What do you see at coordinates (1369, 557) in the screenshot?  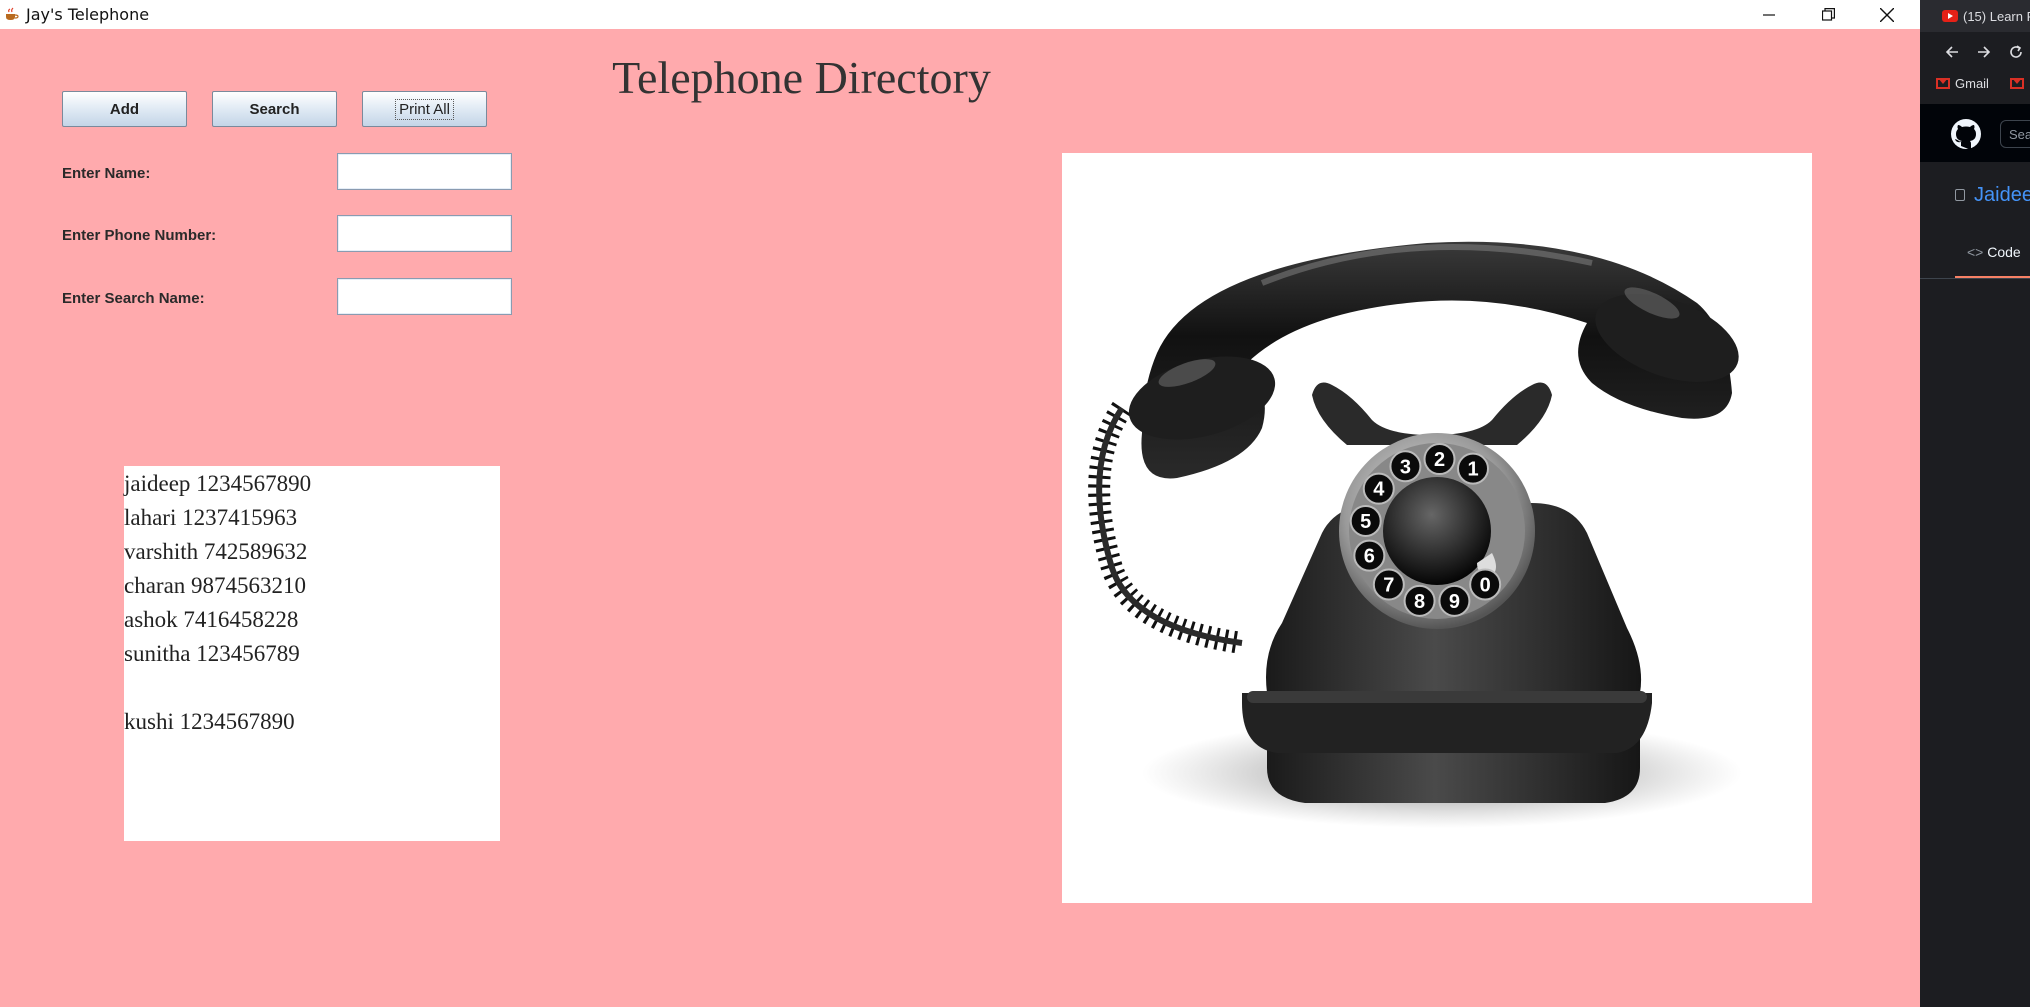 I see `dial-digit: 6` at bounding box center [1369, 557].